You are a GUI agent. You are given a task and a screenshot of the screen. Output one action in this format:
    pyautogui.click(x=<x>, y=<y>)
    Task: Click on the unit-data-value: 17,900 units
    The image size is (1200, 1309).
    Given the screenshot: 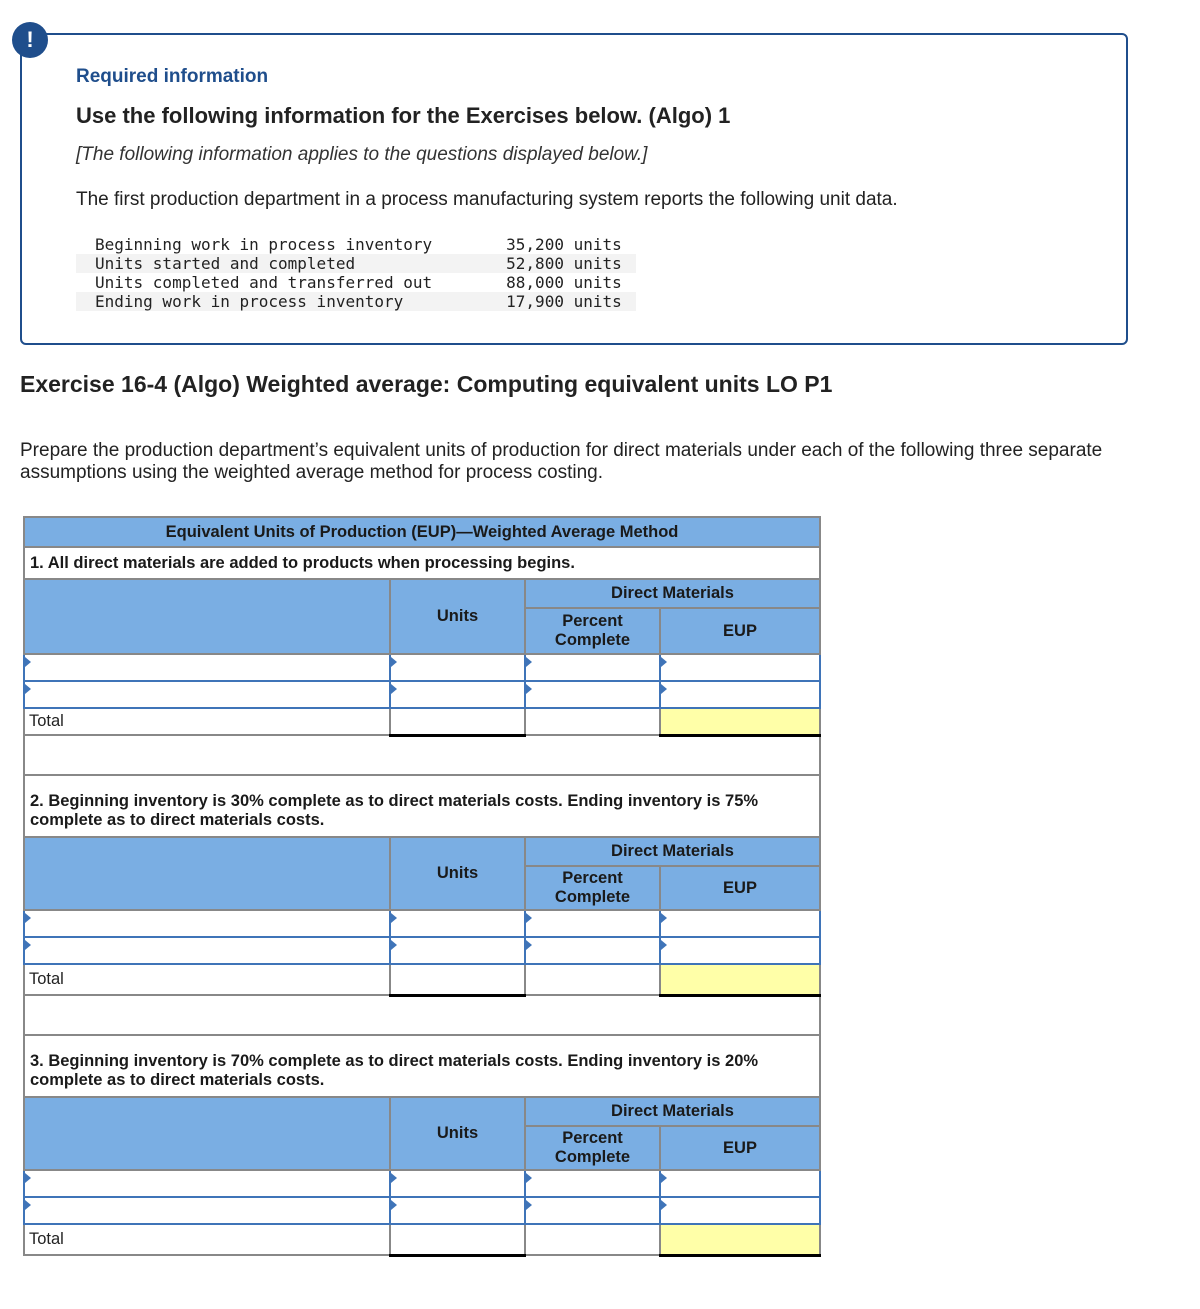 What is the action you would take?
    pyautogui.click(x=541, y=301)
    